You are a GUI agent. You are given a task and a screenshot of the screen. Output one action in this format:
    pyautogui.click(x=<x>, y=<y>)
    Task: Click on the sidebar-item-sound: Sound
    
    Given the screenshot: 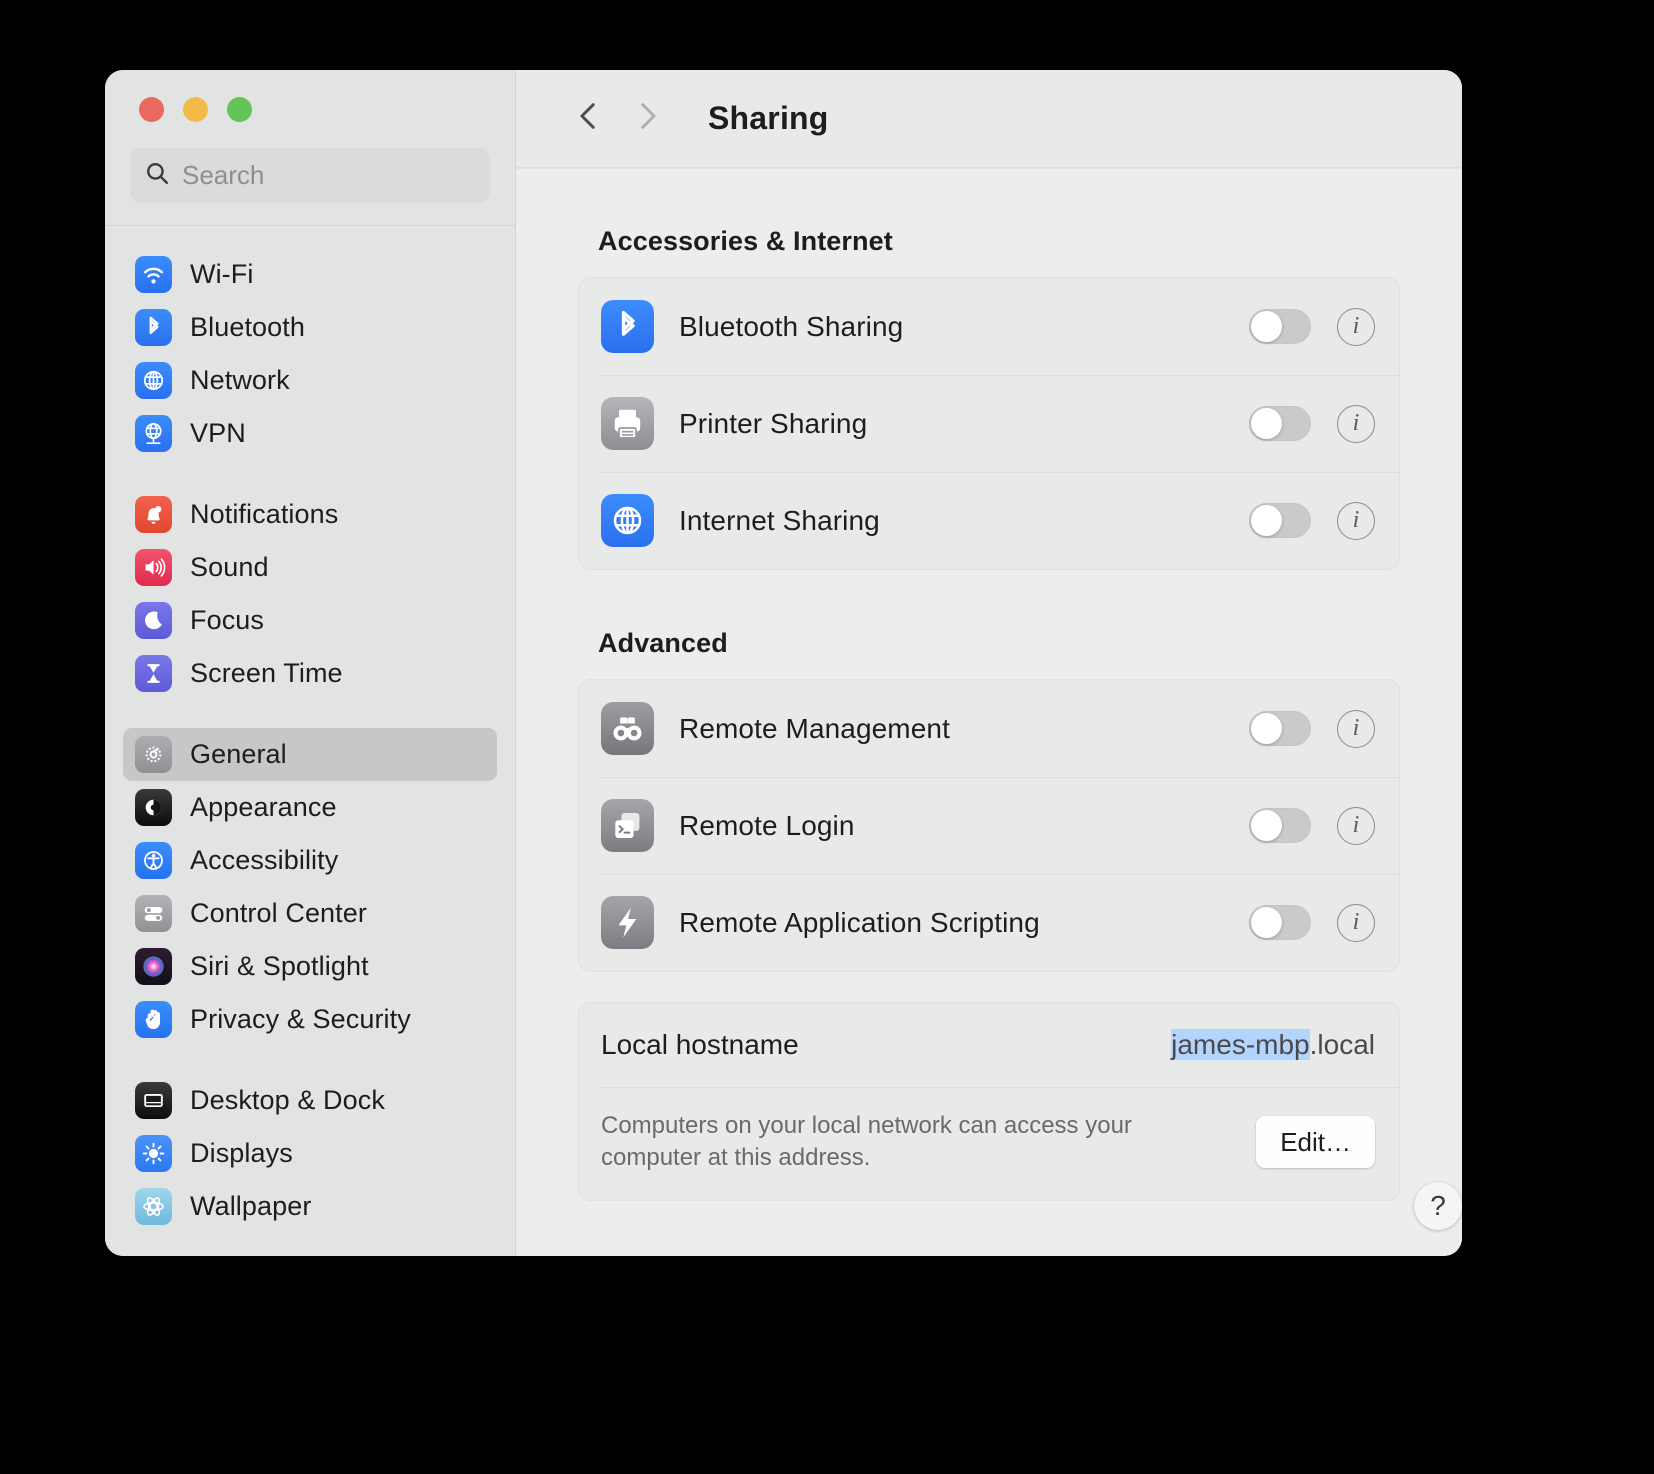 What is the action you would take?
    pyautogui.click(x=310, y=567)
    